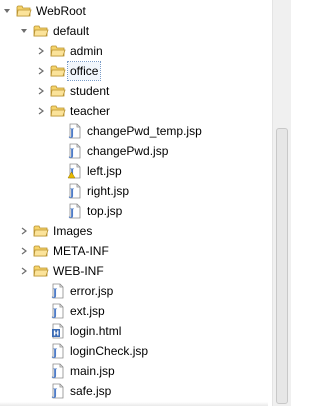  I want to click on tree-item-label: error.jsp, so click(92, 291).